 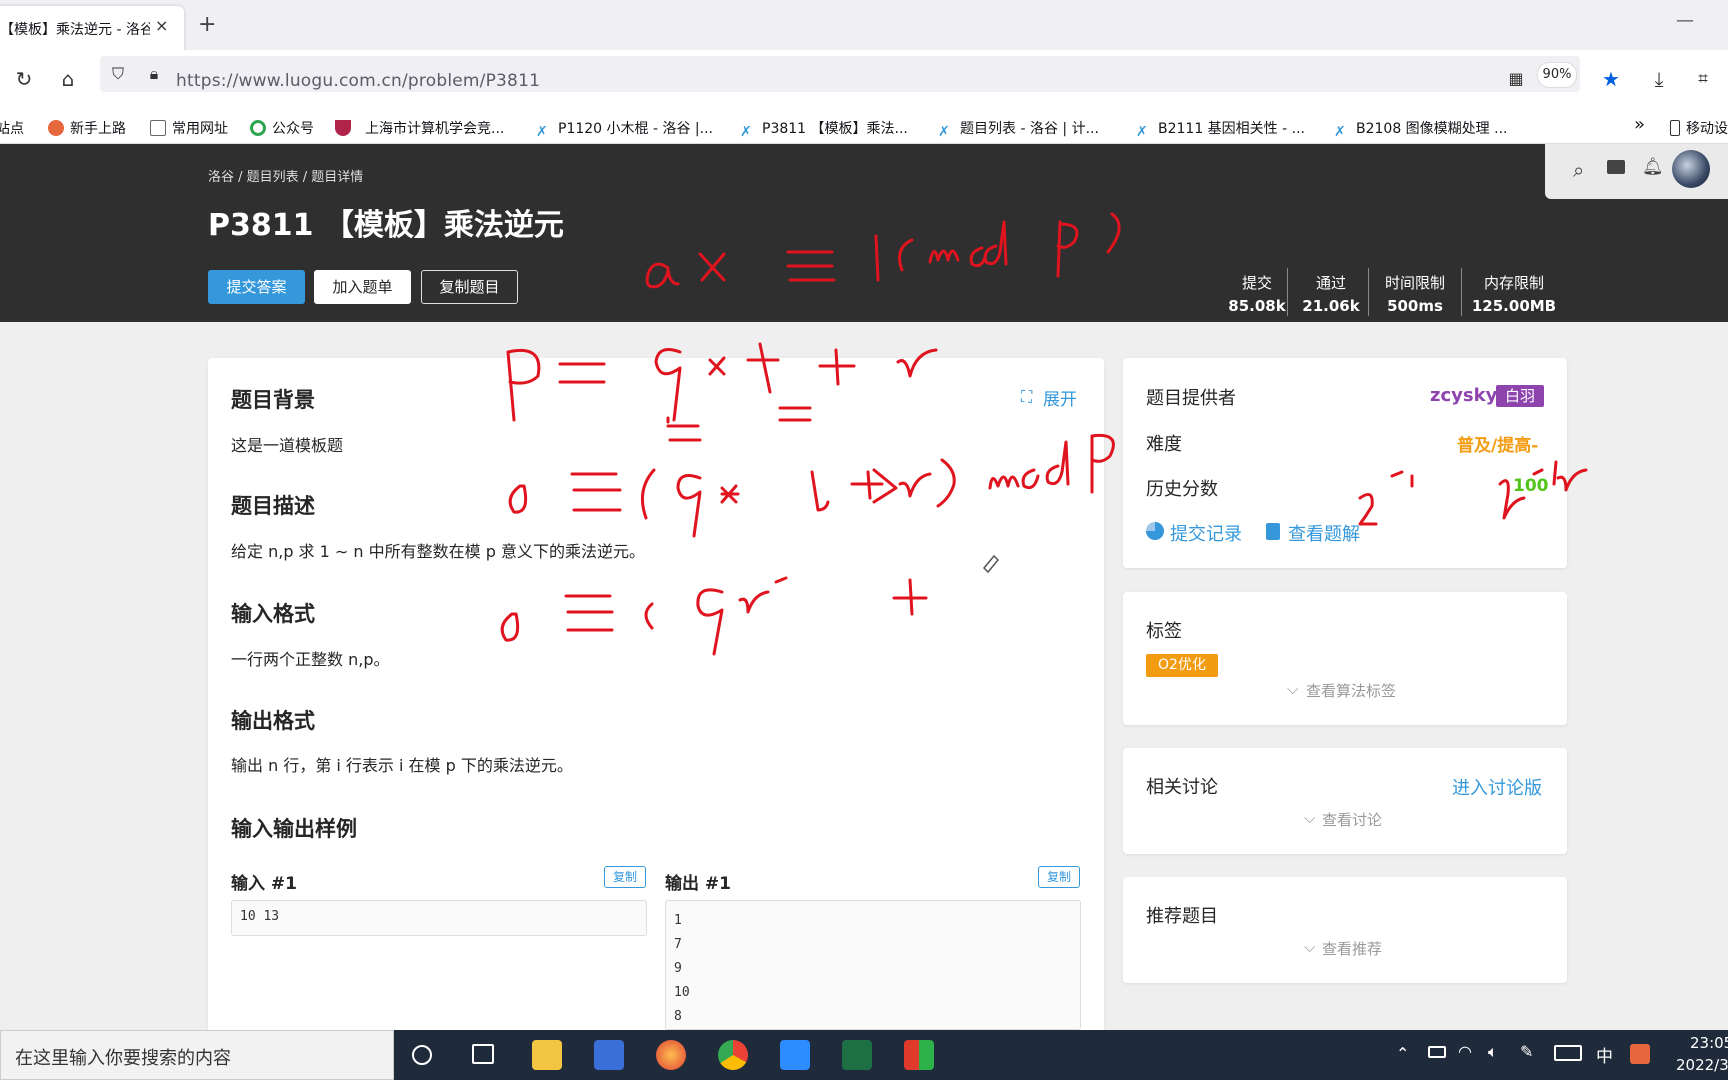 I want to click on wifi-icon: ◠, so click(x=1465, y=1051).